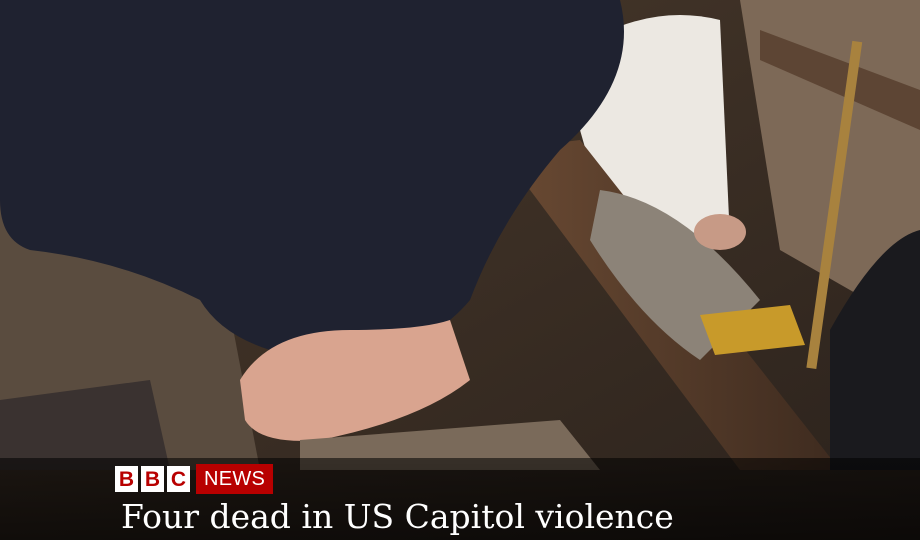 This screenshot has height=540, width=920. What do you see at coordinates (397, 516) in the screenshot?
I see `headline-caption: Four dead in US Capitol violence` at bounding box center [397, 516].